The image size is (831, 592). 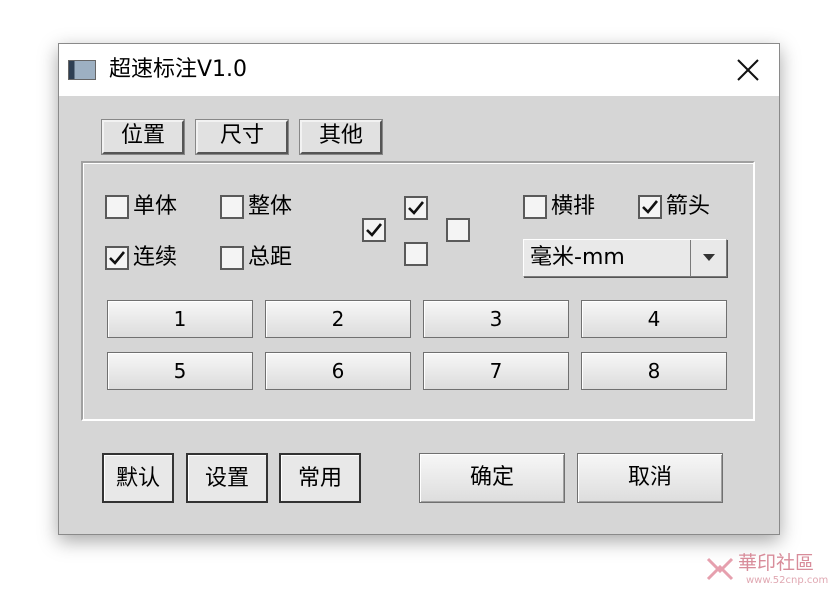 I want to click on cancel-button: 取消, so click(x=650, y=478).